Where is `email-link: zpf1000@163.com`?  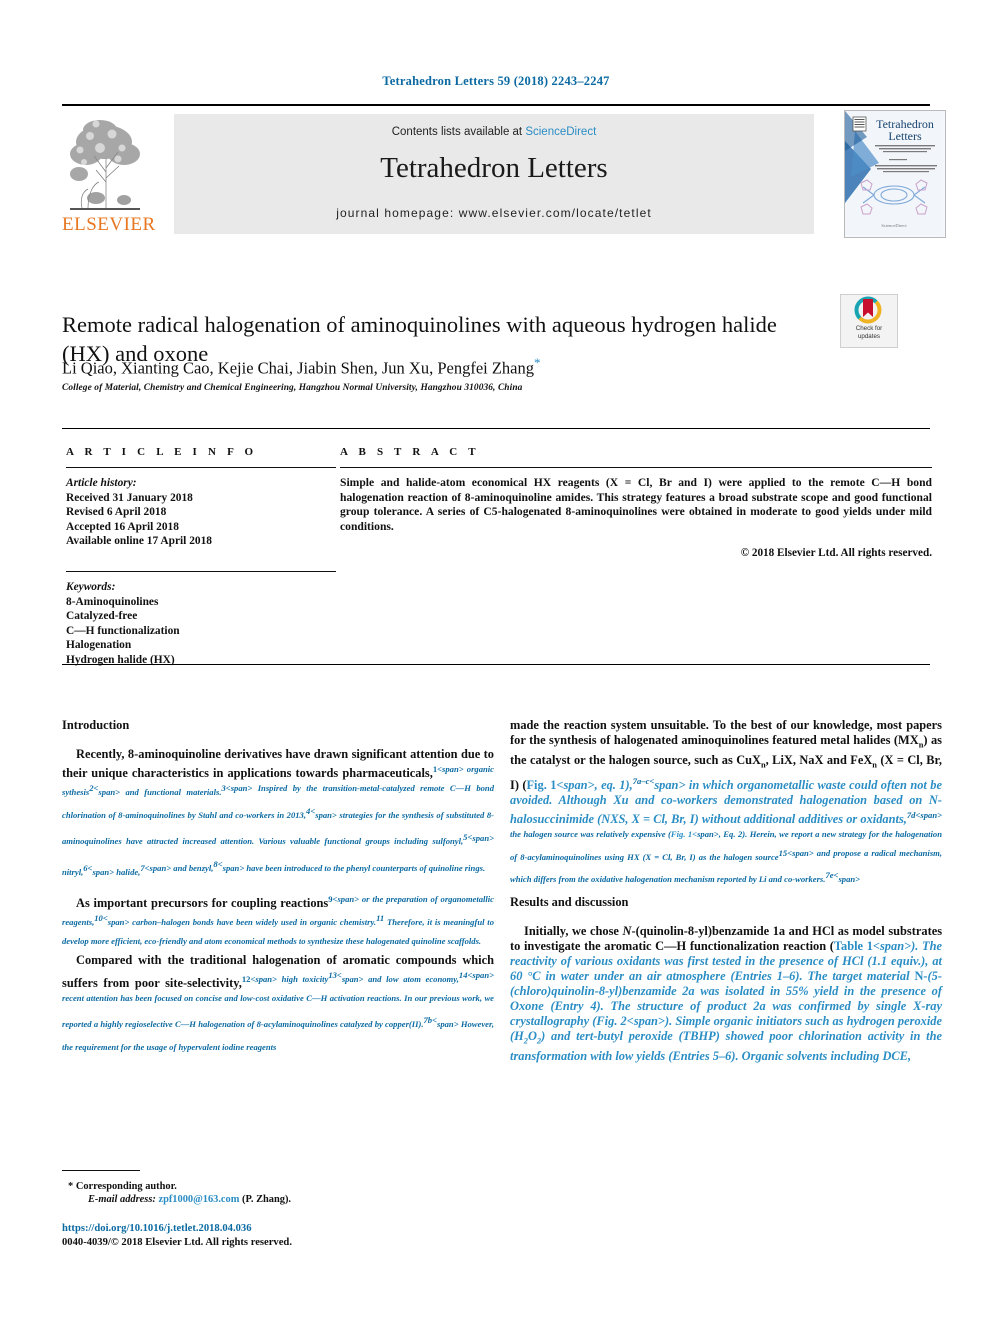 email-link: zpf1000@163.com is located at coordinates (198, 1199).